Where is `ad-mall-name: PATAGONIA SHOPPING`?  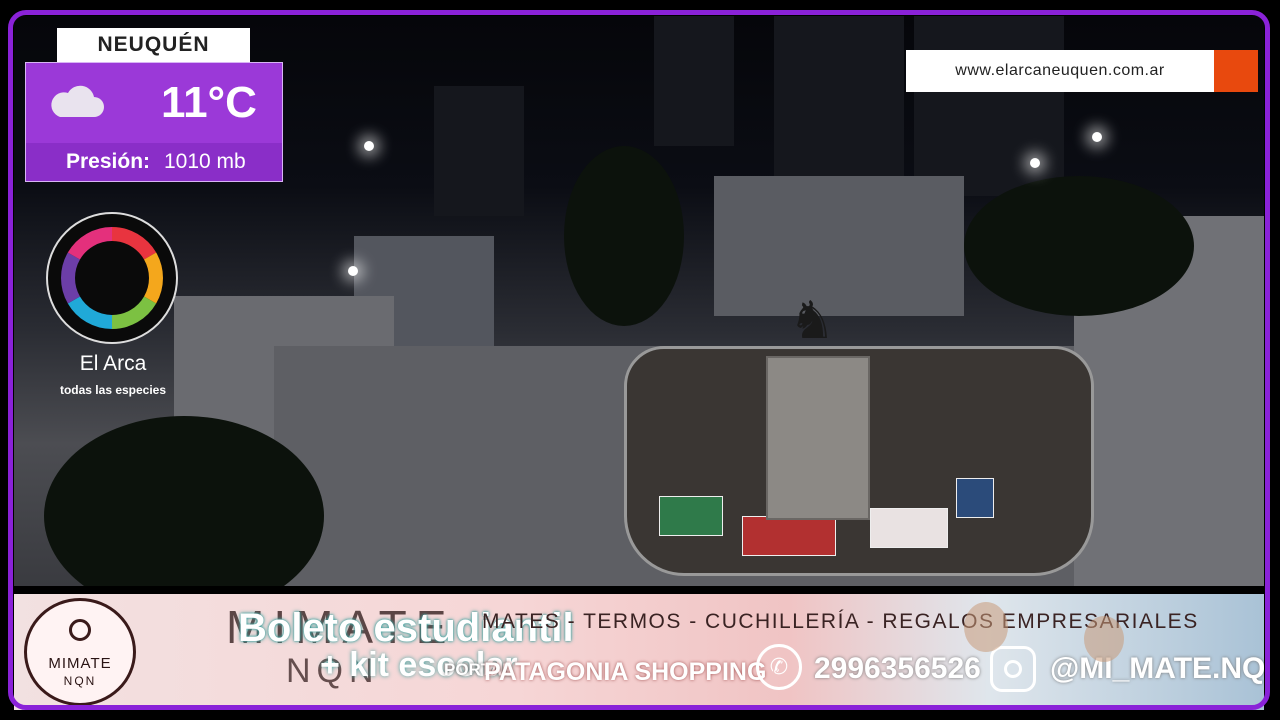
ad-mall-name: PATAGONIA SHOPPING is located at coordinates (625, 672).